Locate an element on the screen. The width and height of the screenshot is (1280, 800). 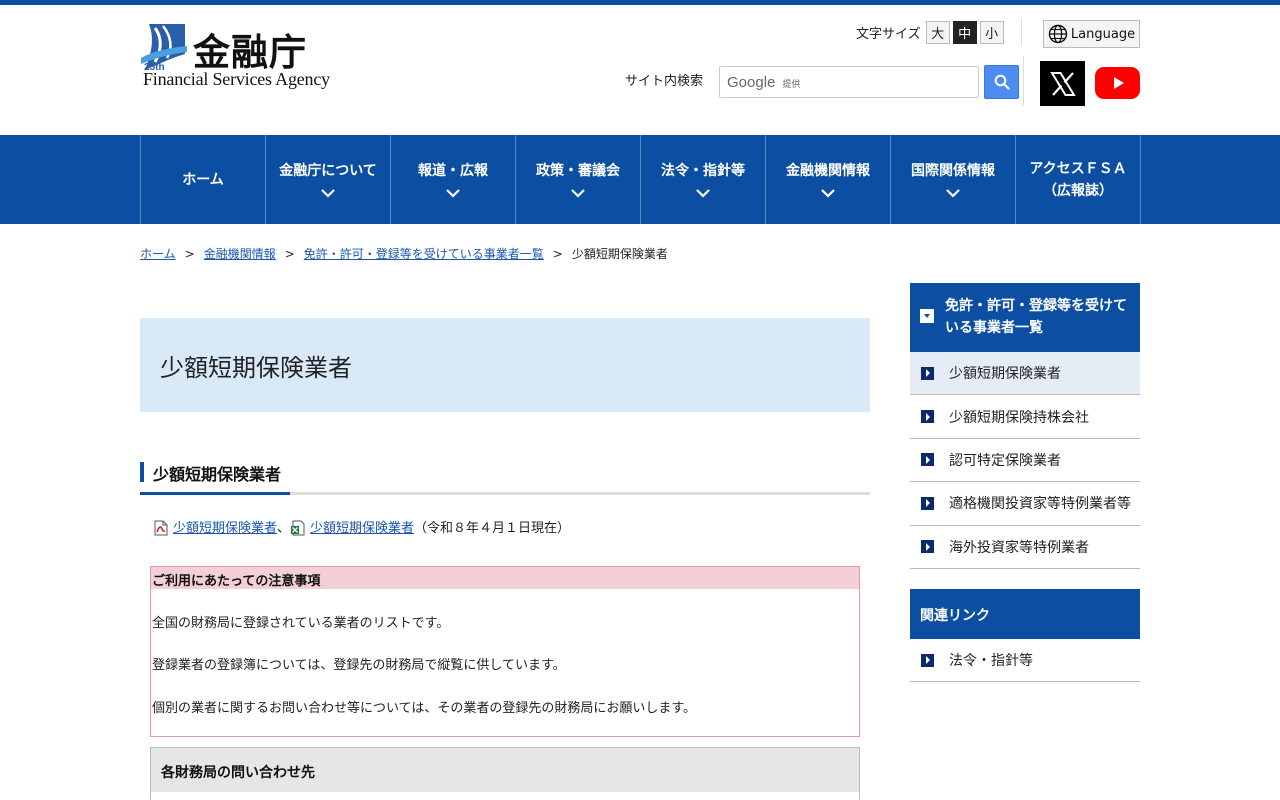
globe-icon is located at coordinates (1058, 34).